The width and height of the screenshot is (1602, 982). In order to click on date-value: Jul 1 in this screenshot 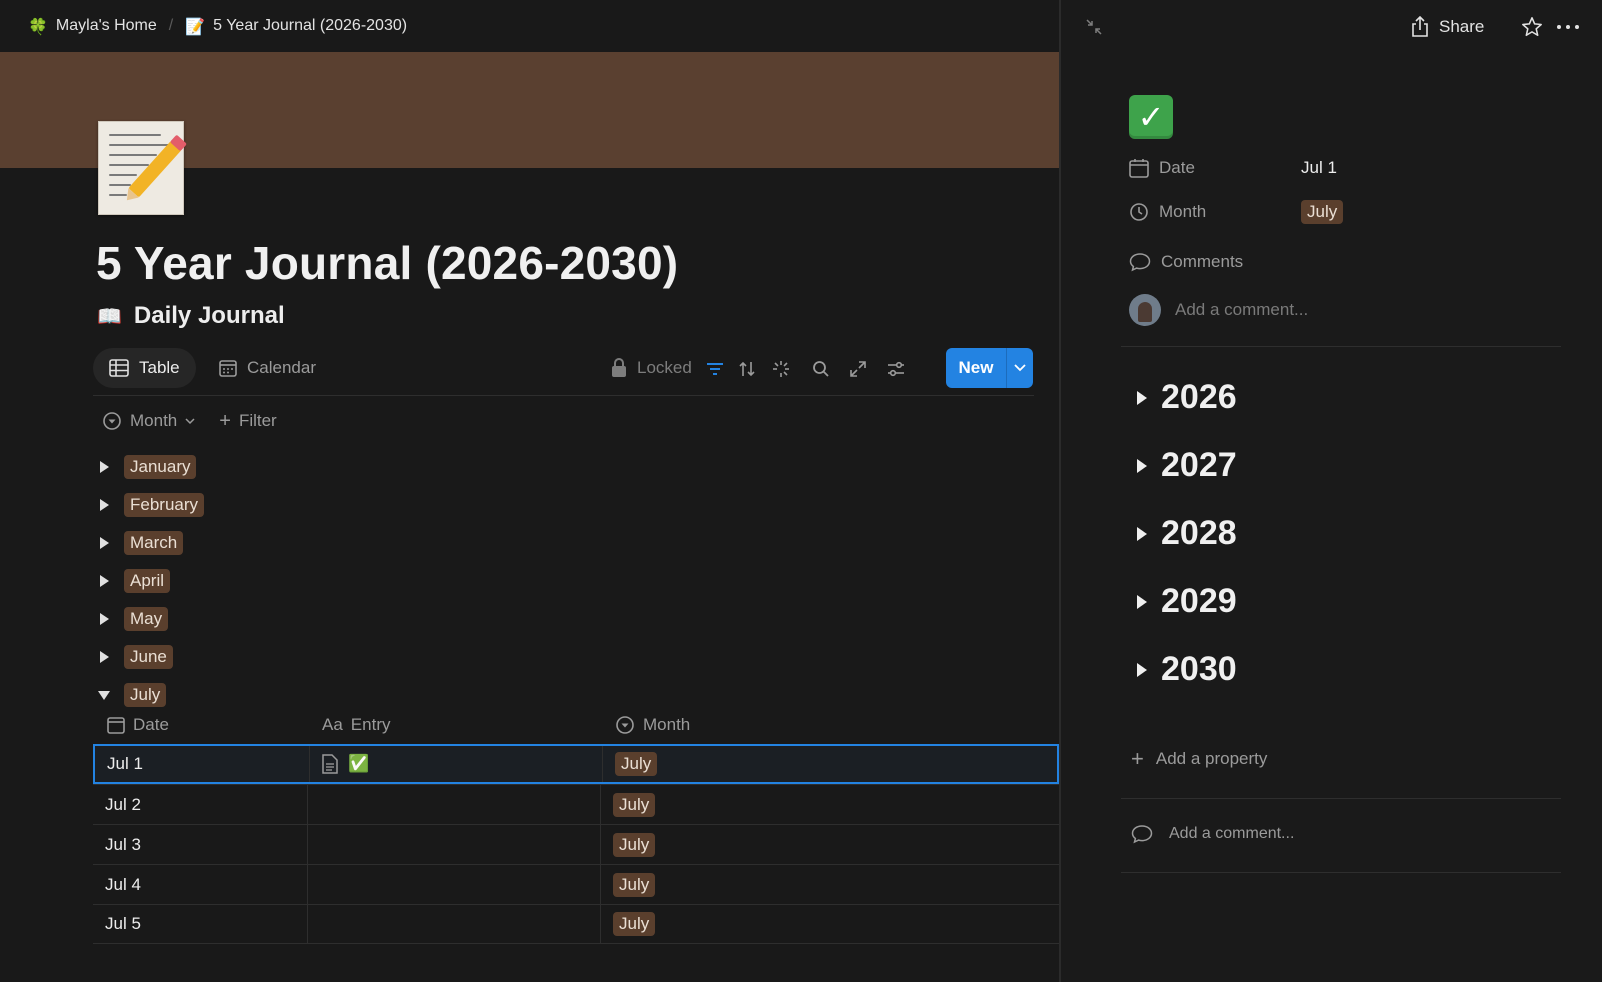, I will do `click(1319, 168)`.